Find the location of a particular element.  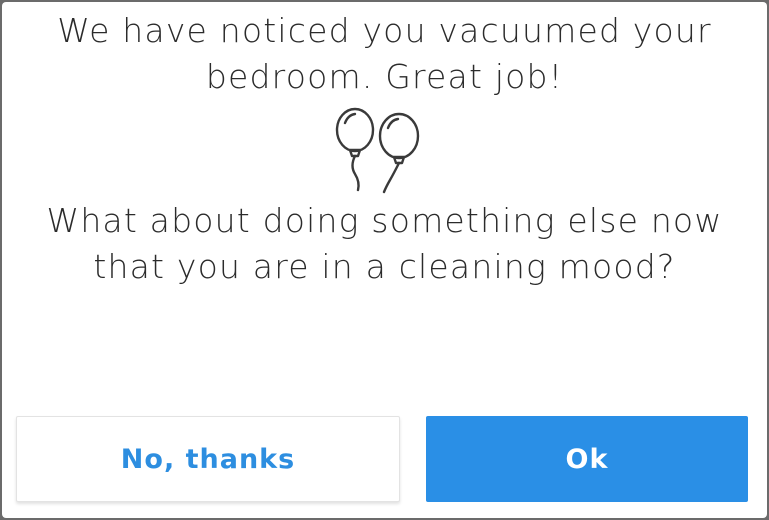

no-thanks-button: No, thanks is located at coordinates (208, 459).